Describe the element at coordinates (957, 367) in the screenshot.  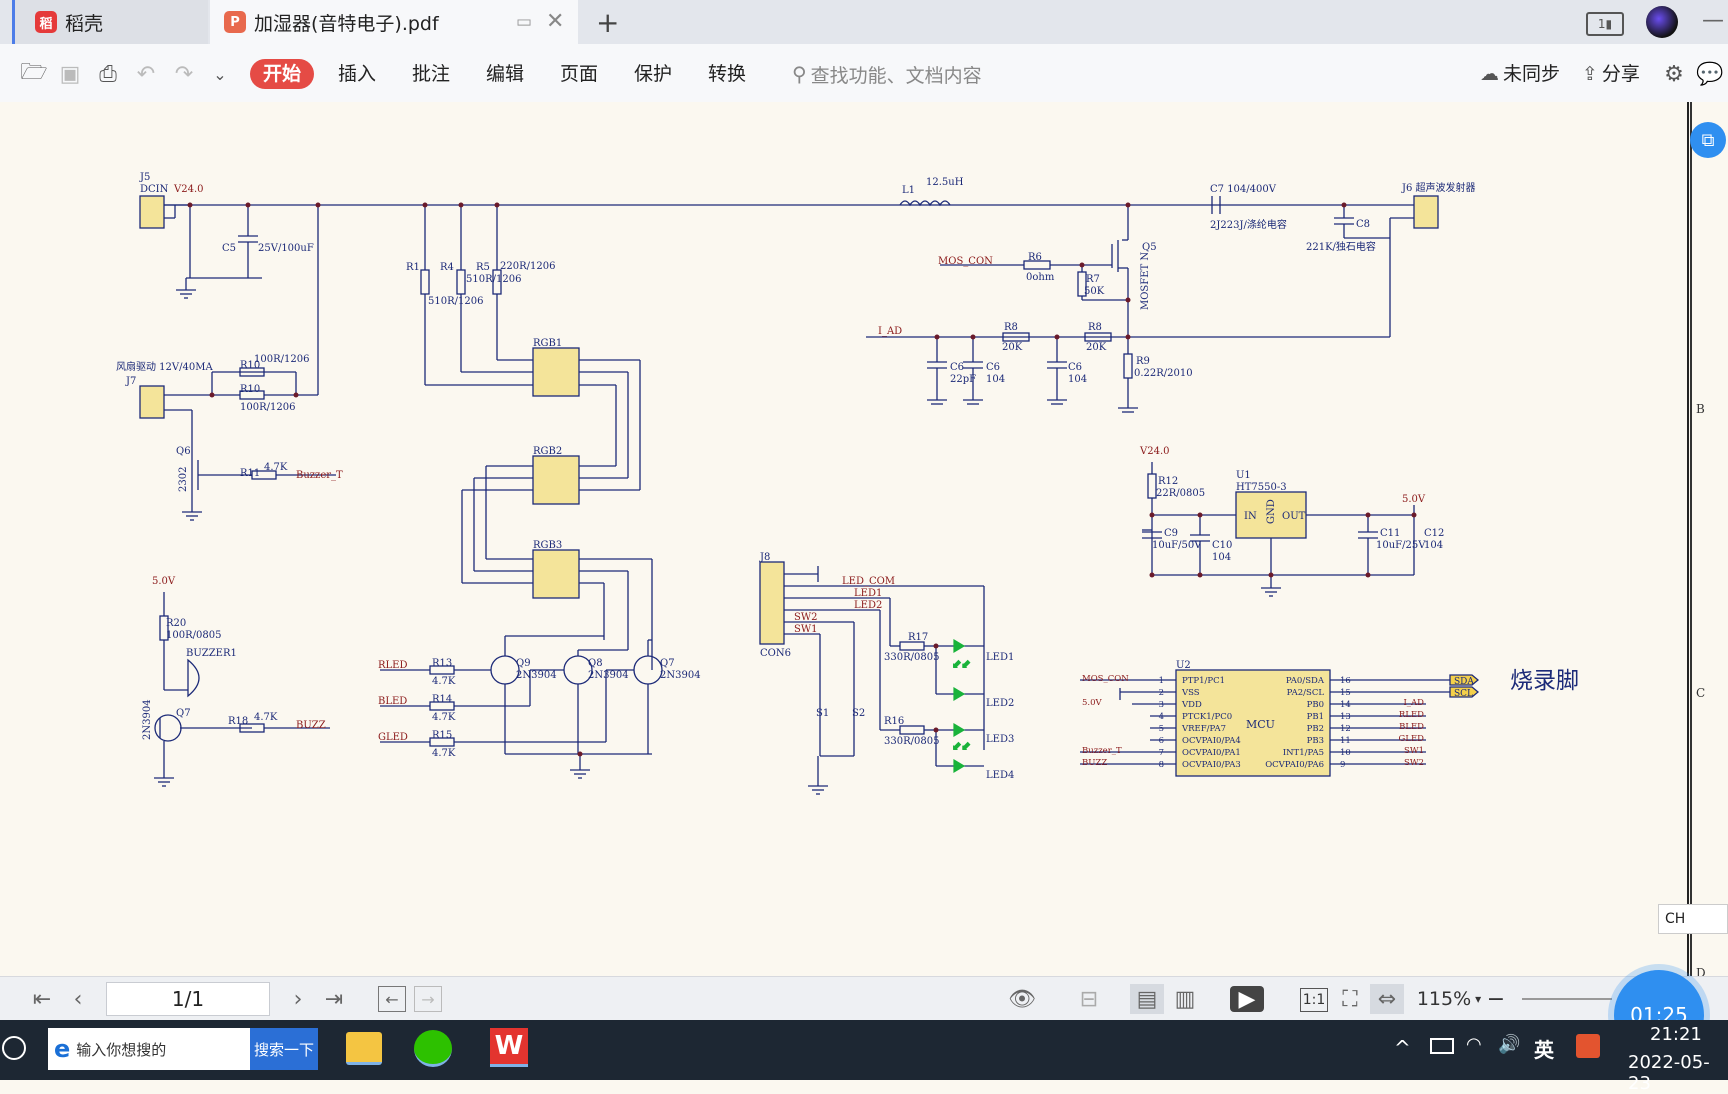
I see `c6a-label: C6` at that location.